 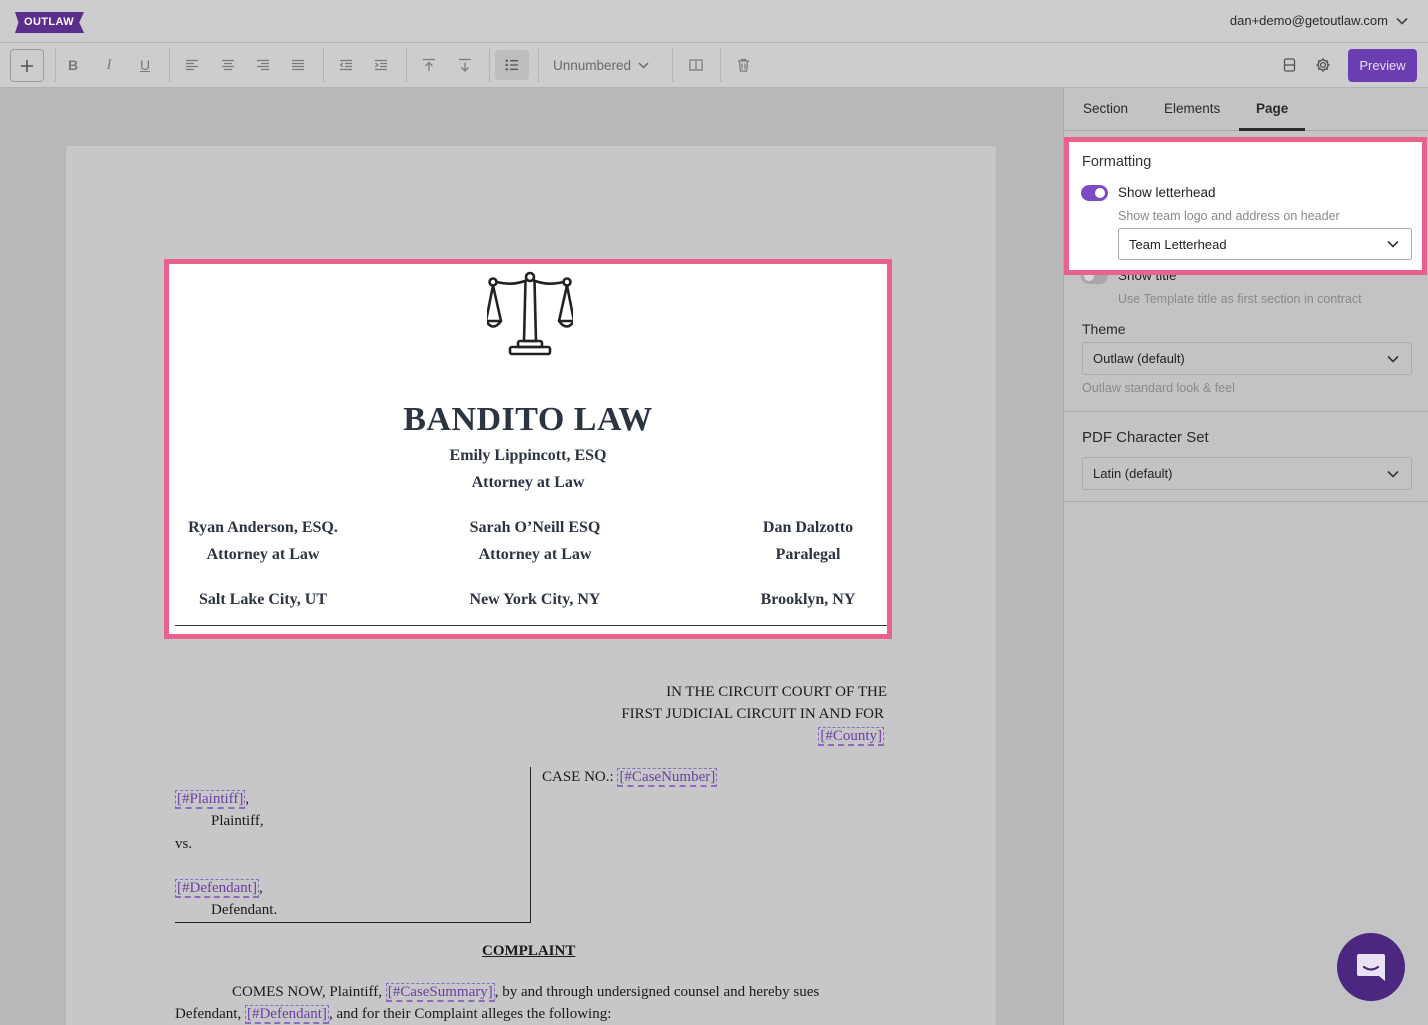 I want to click on lead-attorney-name: Emily Lippincott, ESQ, so click(x=528, y=455).